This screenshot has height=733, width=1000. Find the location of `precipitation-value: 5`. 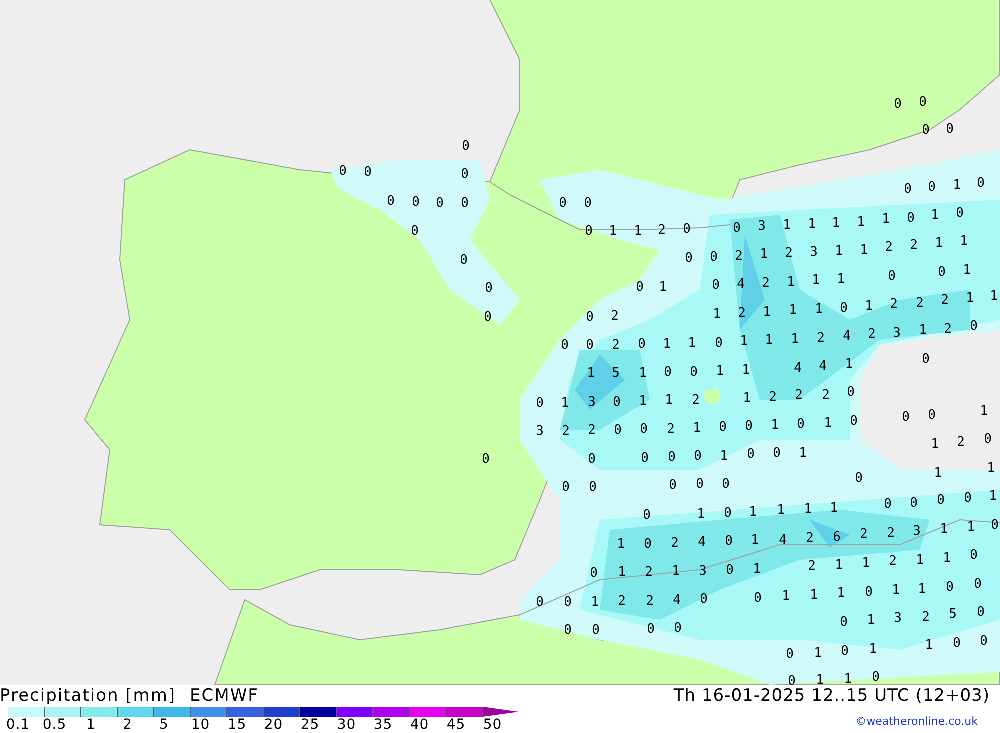

precipitation-value: 5 is located at coordinates (616, 373).